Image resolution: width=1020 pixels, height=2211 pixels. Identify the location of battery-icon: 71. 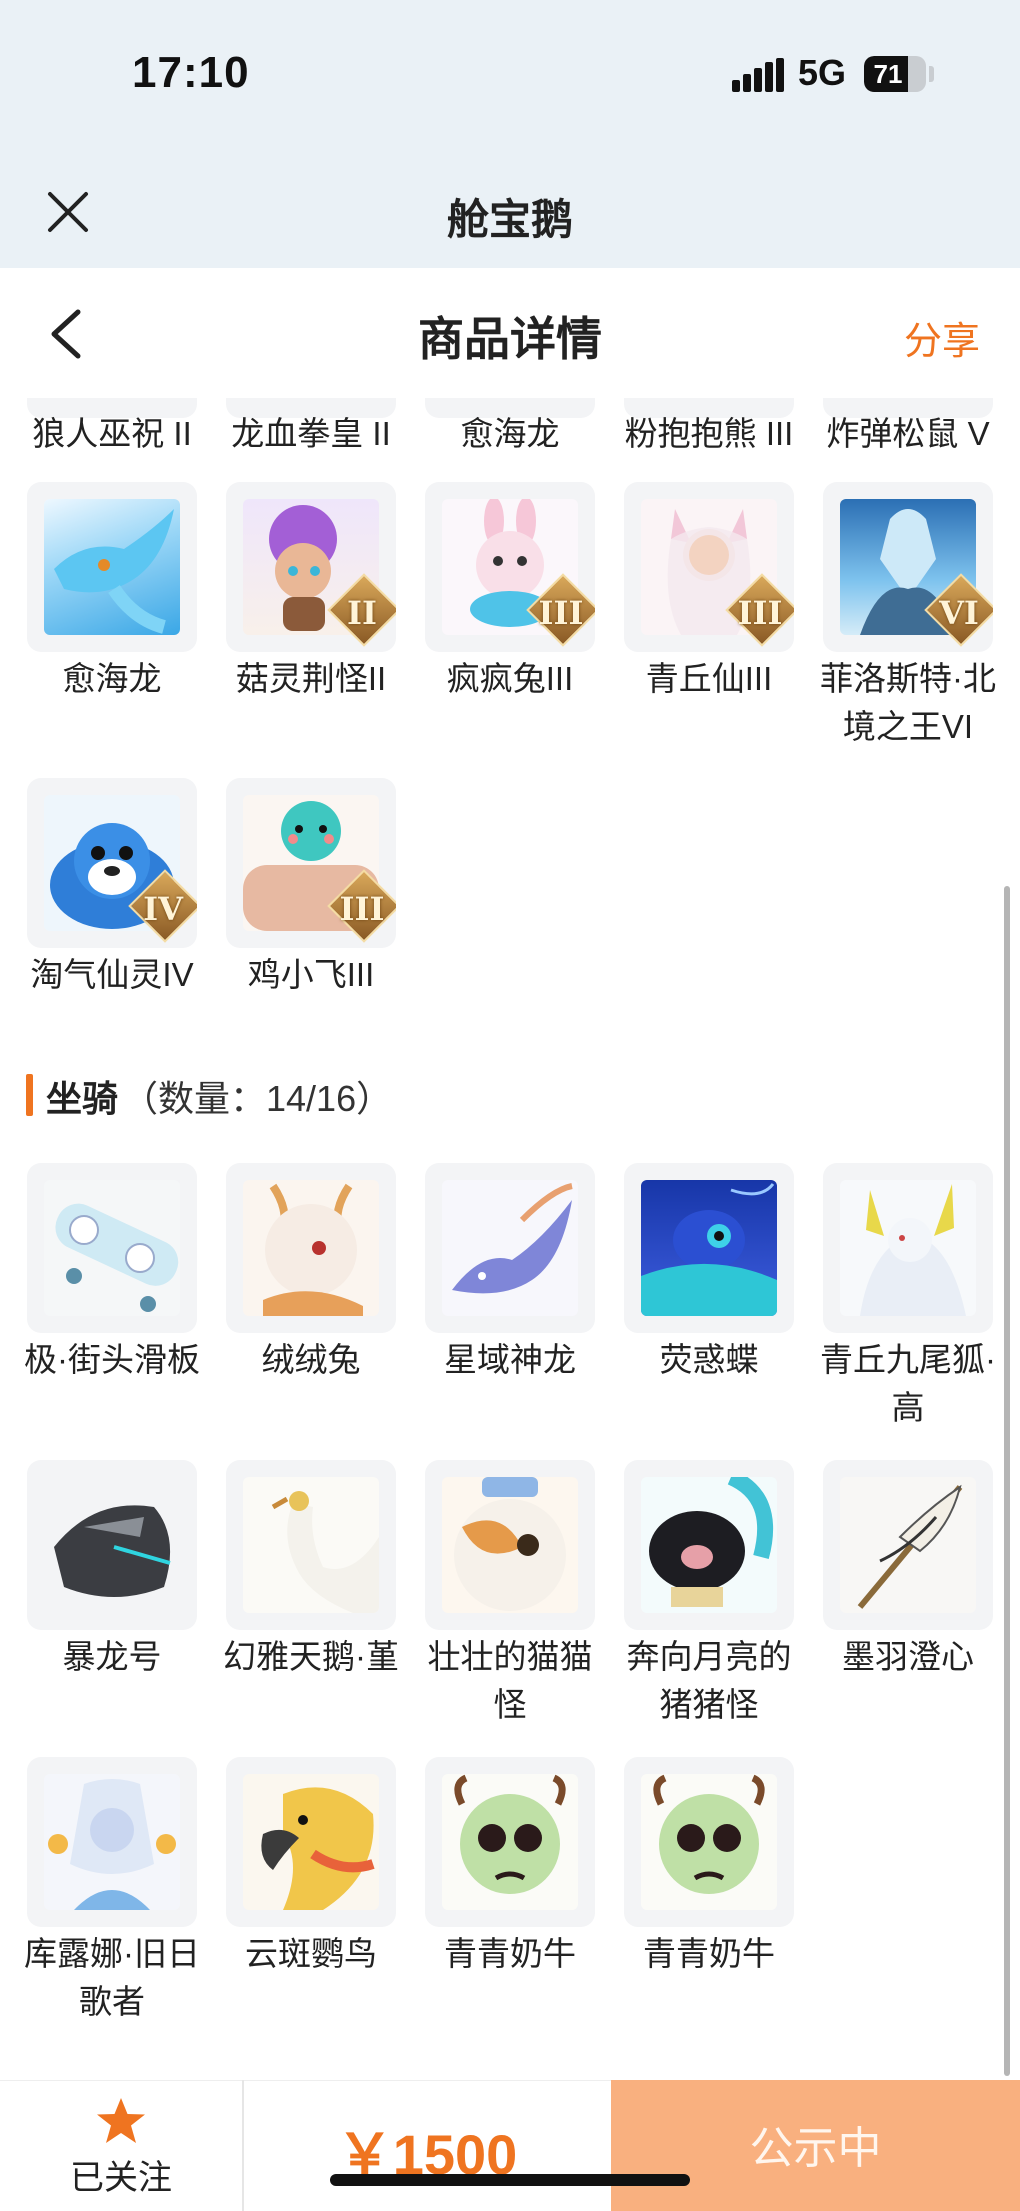
(895, 74).